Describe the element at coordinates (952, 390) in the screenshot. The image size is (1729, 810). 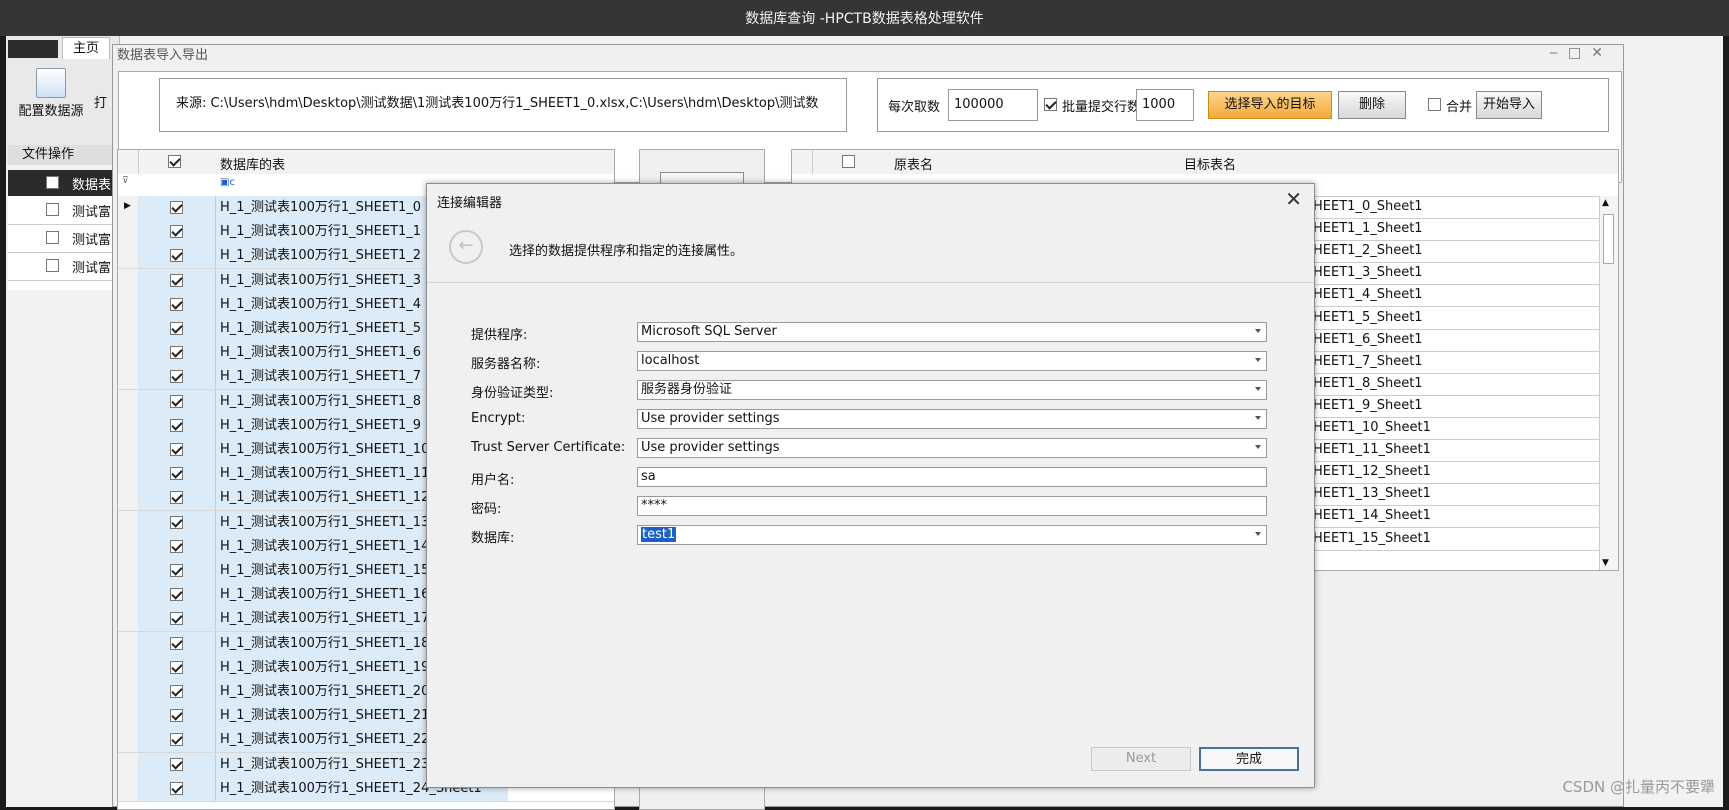
I see `auth-select: 服务器身份验证` at that location.